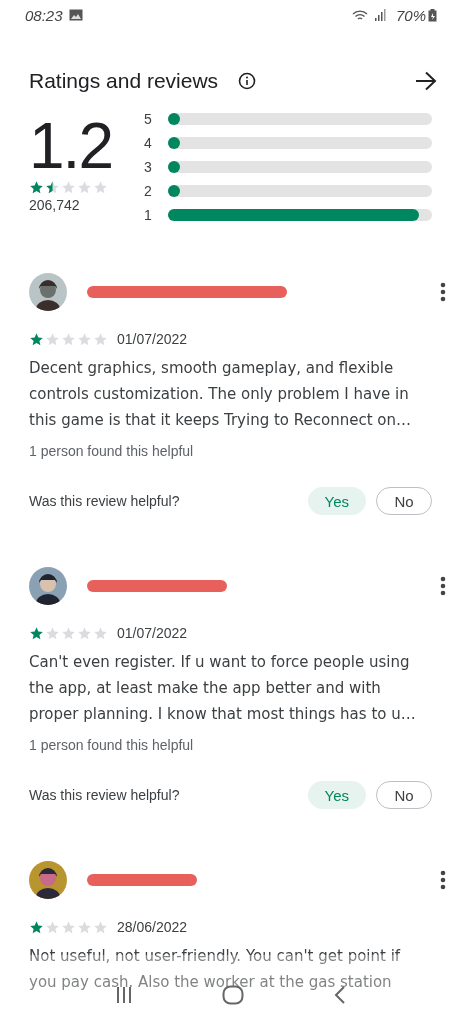 This screenshot has height=1024, width=461. What do you see at coordinates (359, 15) in the screenshot?
I see `wifi-icon` at bounding box center [359, 15].